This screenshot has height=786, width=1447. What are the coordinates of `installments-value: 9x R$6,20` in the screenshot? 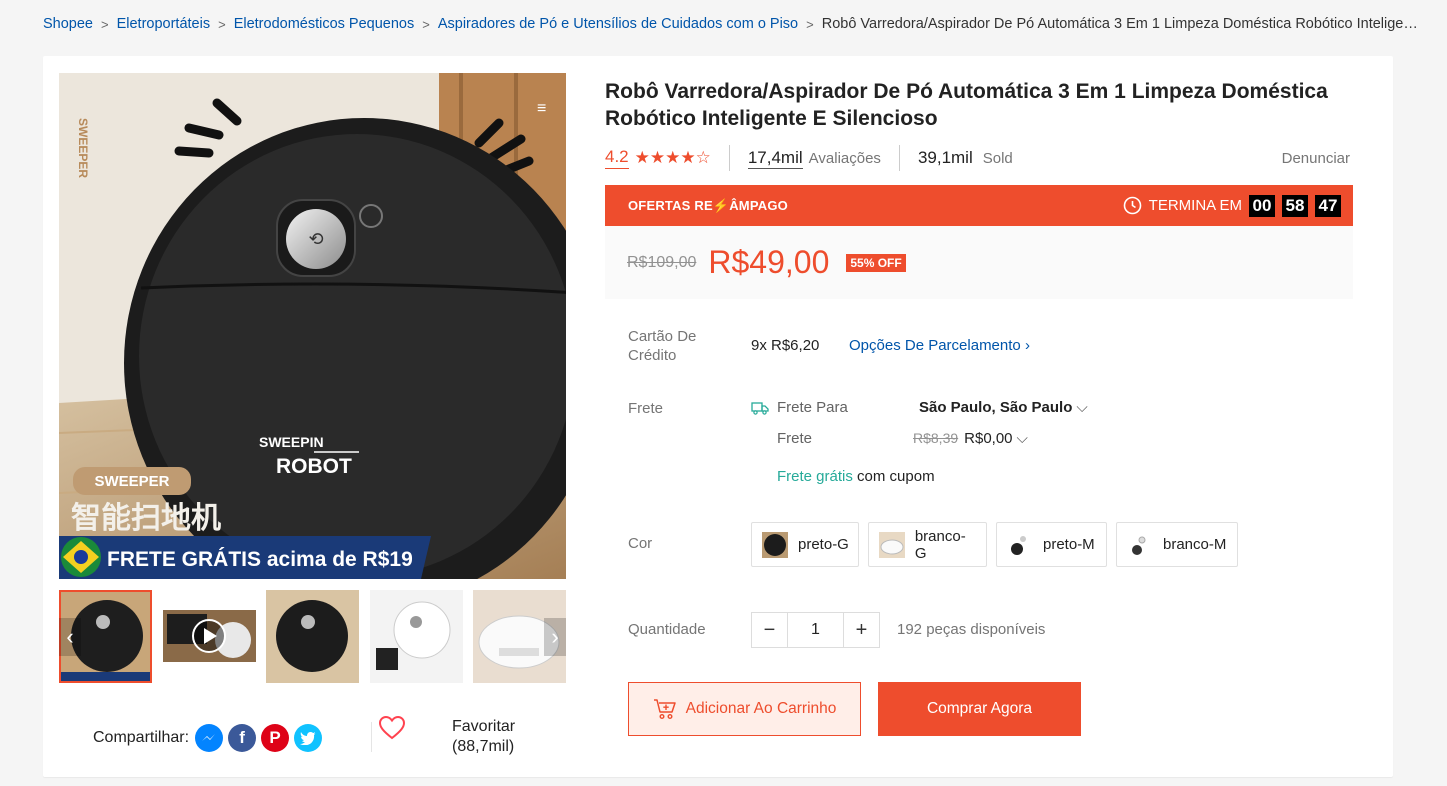 It's located at (785, 345).